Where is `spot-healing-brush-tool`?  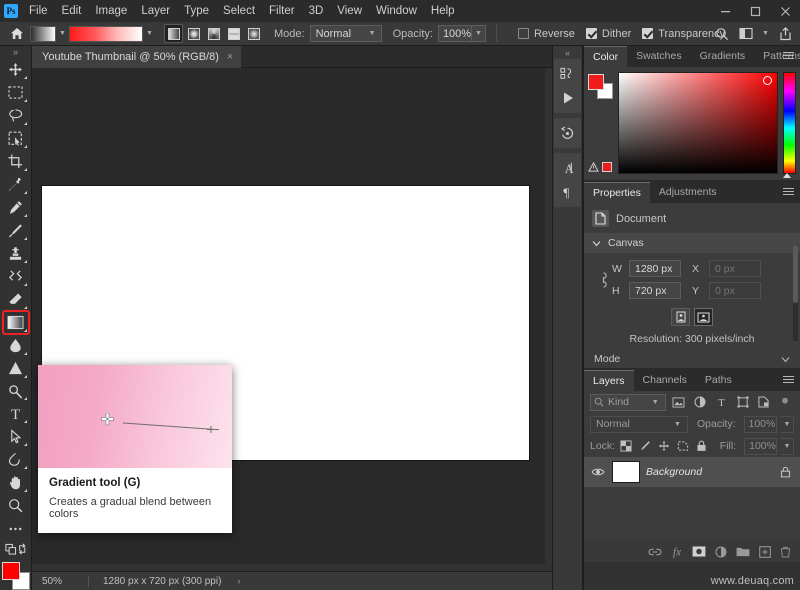
spot-healing-brush-tool is located at coordinates (16, 207).